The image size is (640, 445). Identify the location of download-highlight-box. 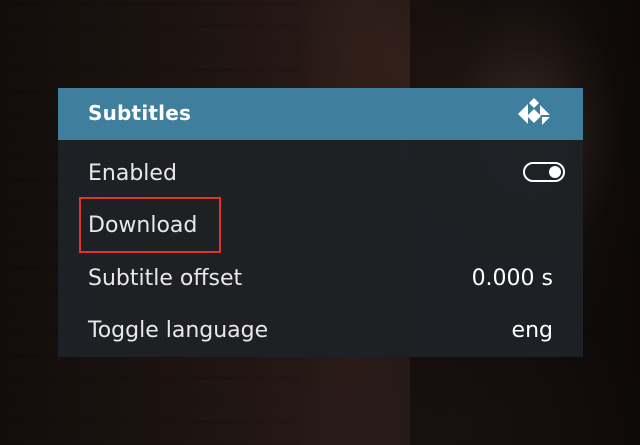
(150, 225).